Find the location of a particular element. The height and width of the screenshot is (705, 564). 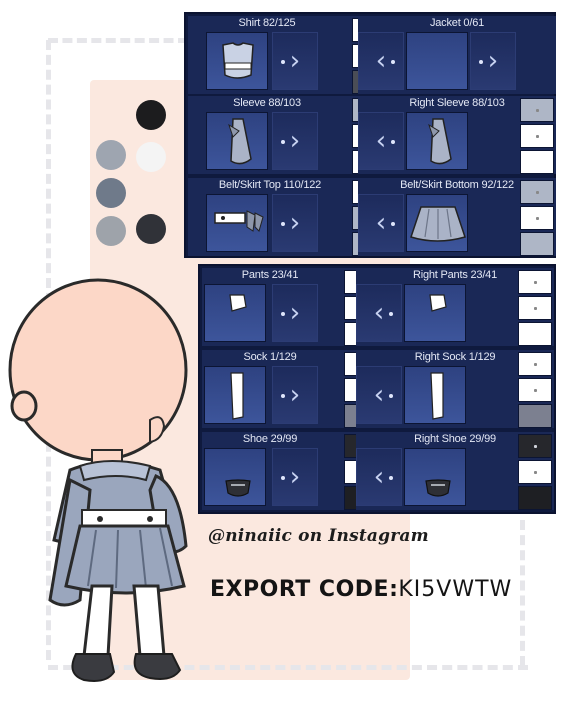

character-shoe-left is located at coordinates (93, 667).